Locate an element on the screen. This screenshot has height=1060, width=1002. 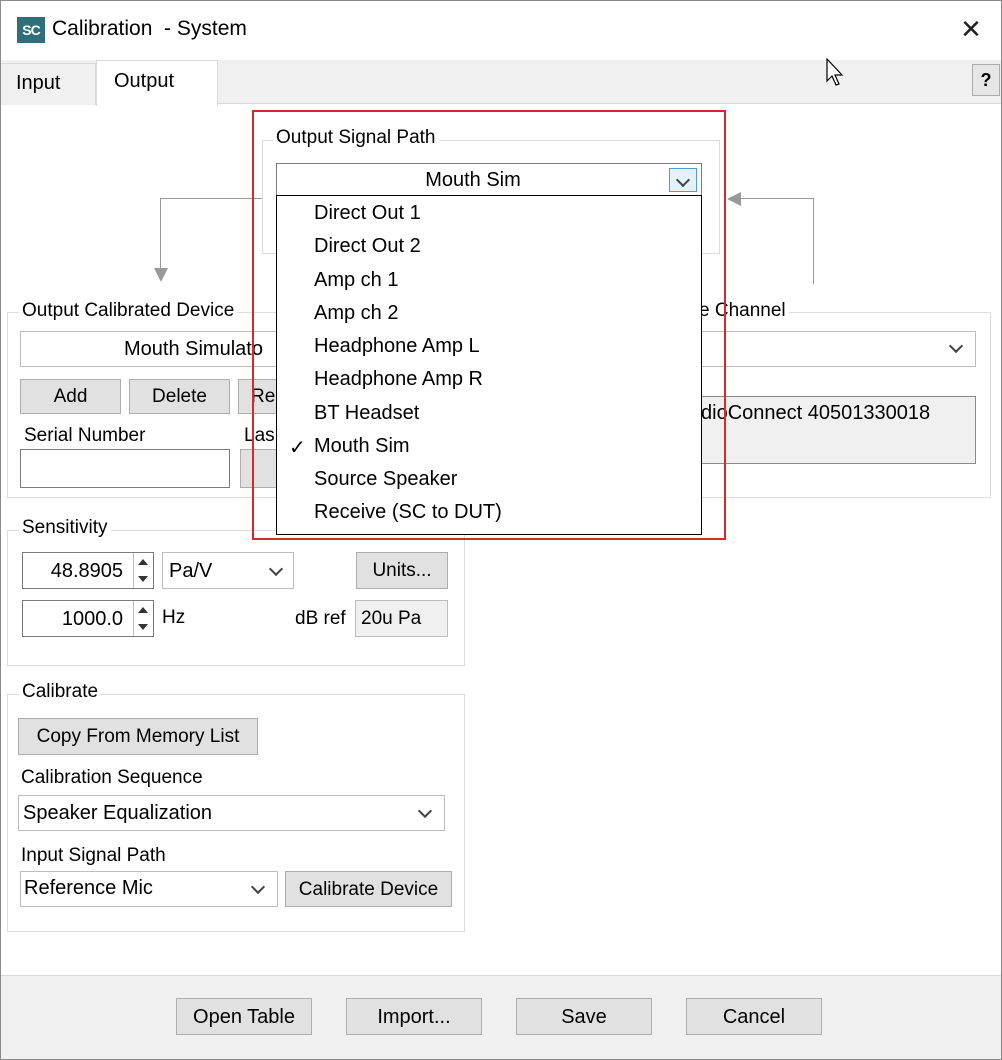
frequency-stepper: 1000.0 is located at coordinates (88, 618).